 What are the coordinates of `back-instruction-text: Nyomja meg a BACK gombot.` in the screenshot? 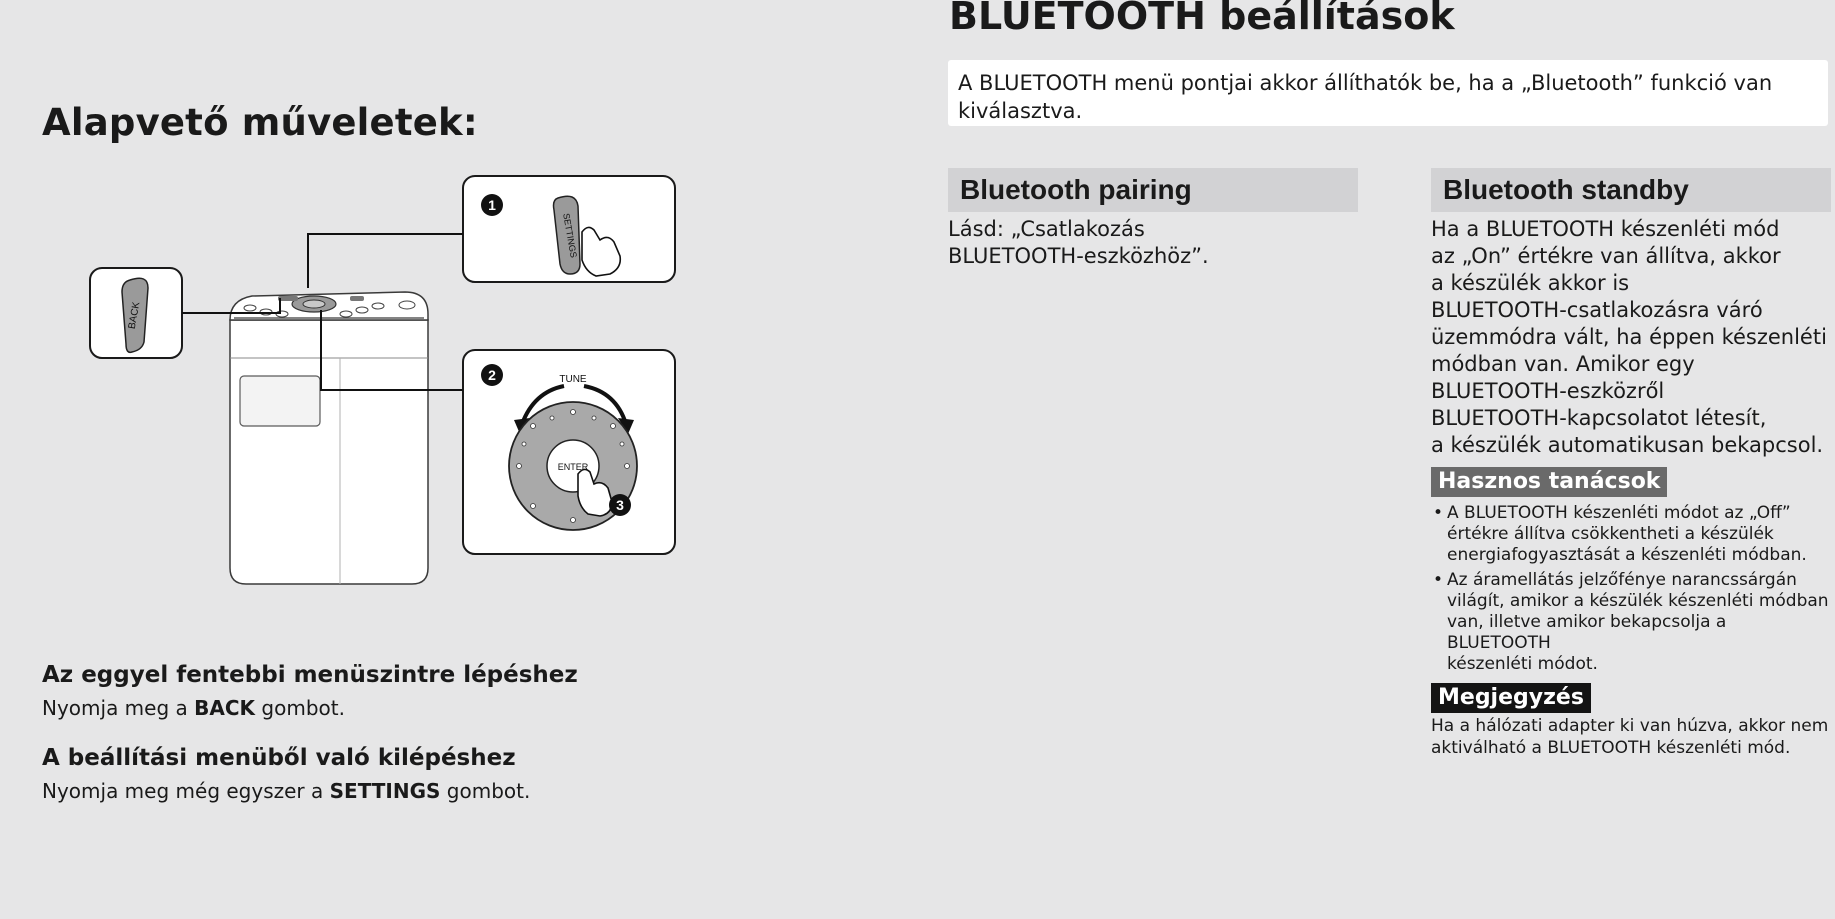 It's located at (193, 708).